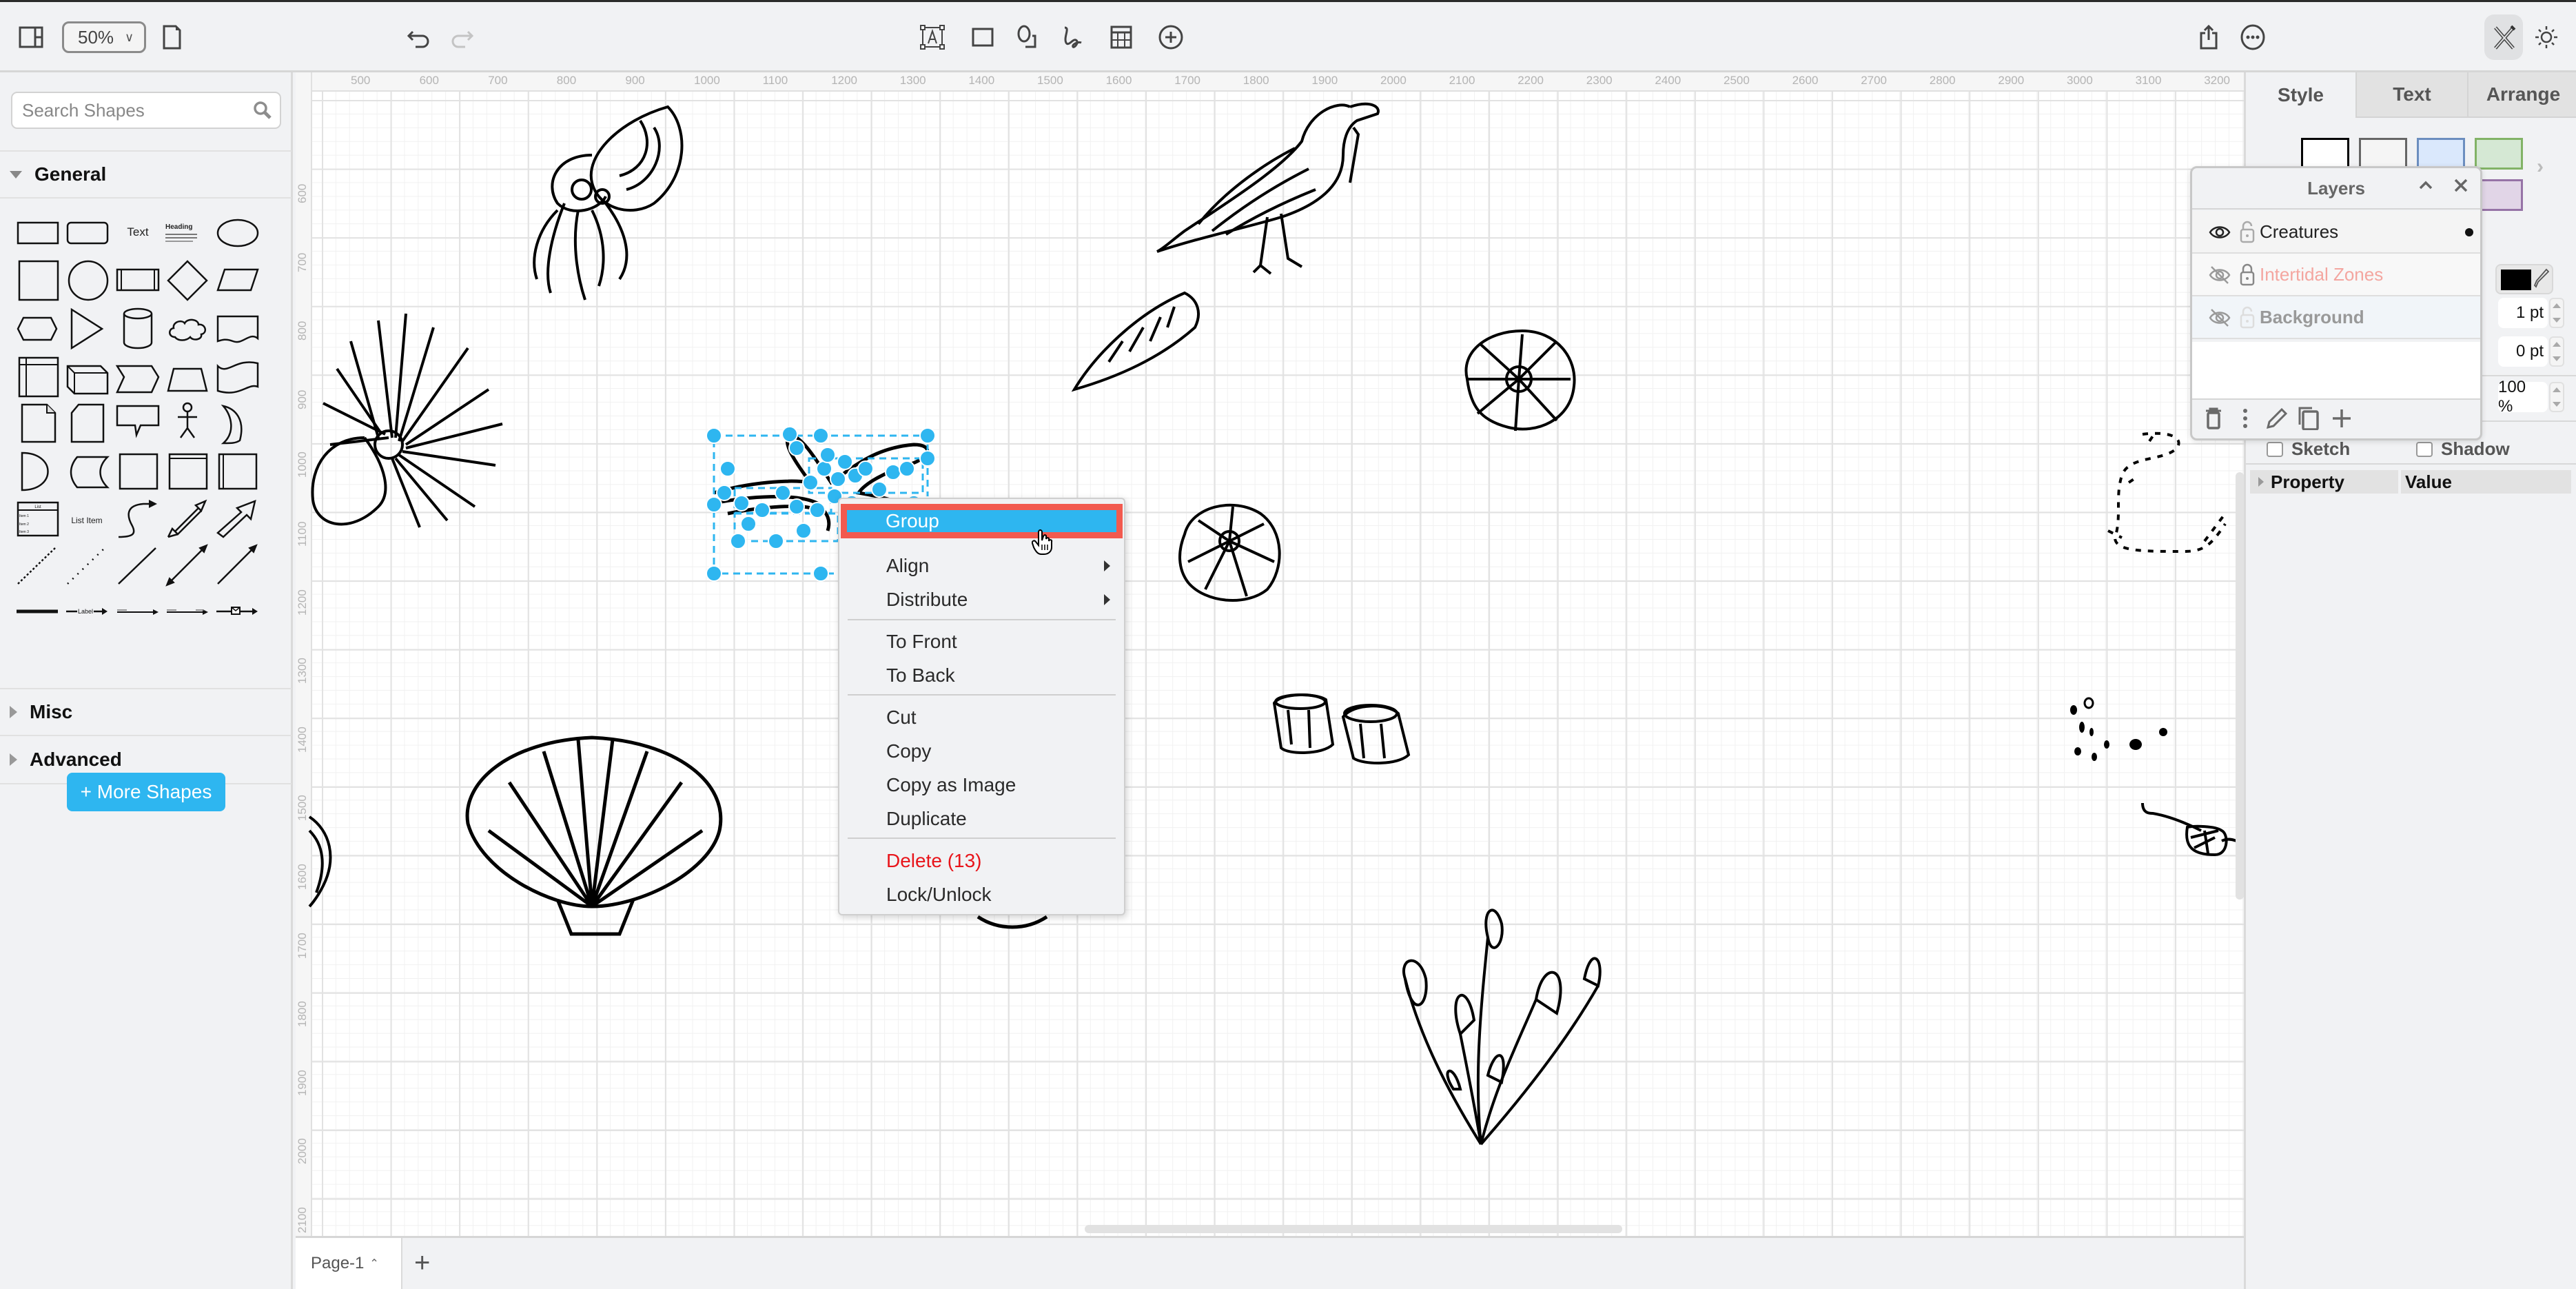 The height and width of the screenshot is (1289, 2576). What do you see at coordinates (2341, 418) in the screenshot?
I see `add-layer-icon` at bounding box center [2341, 418].